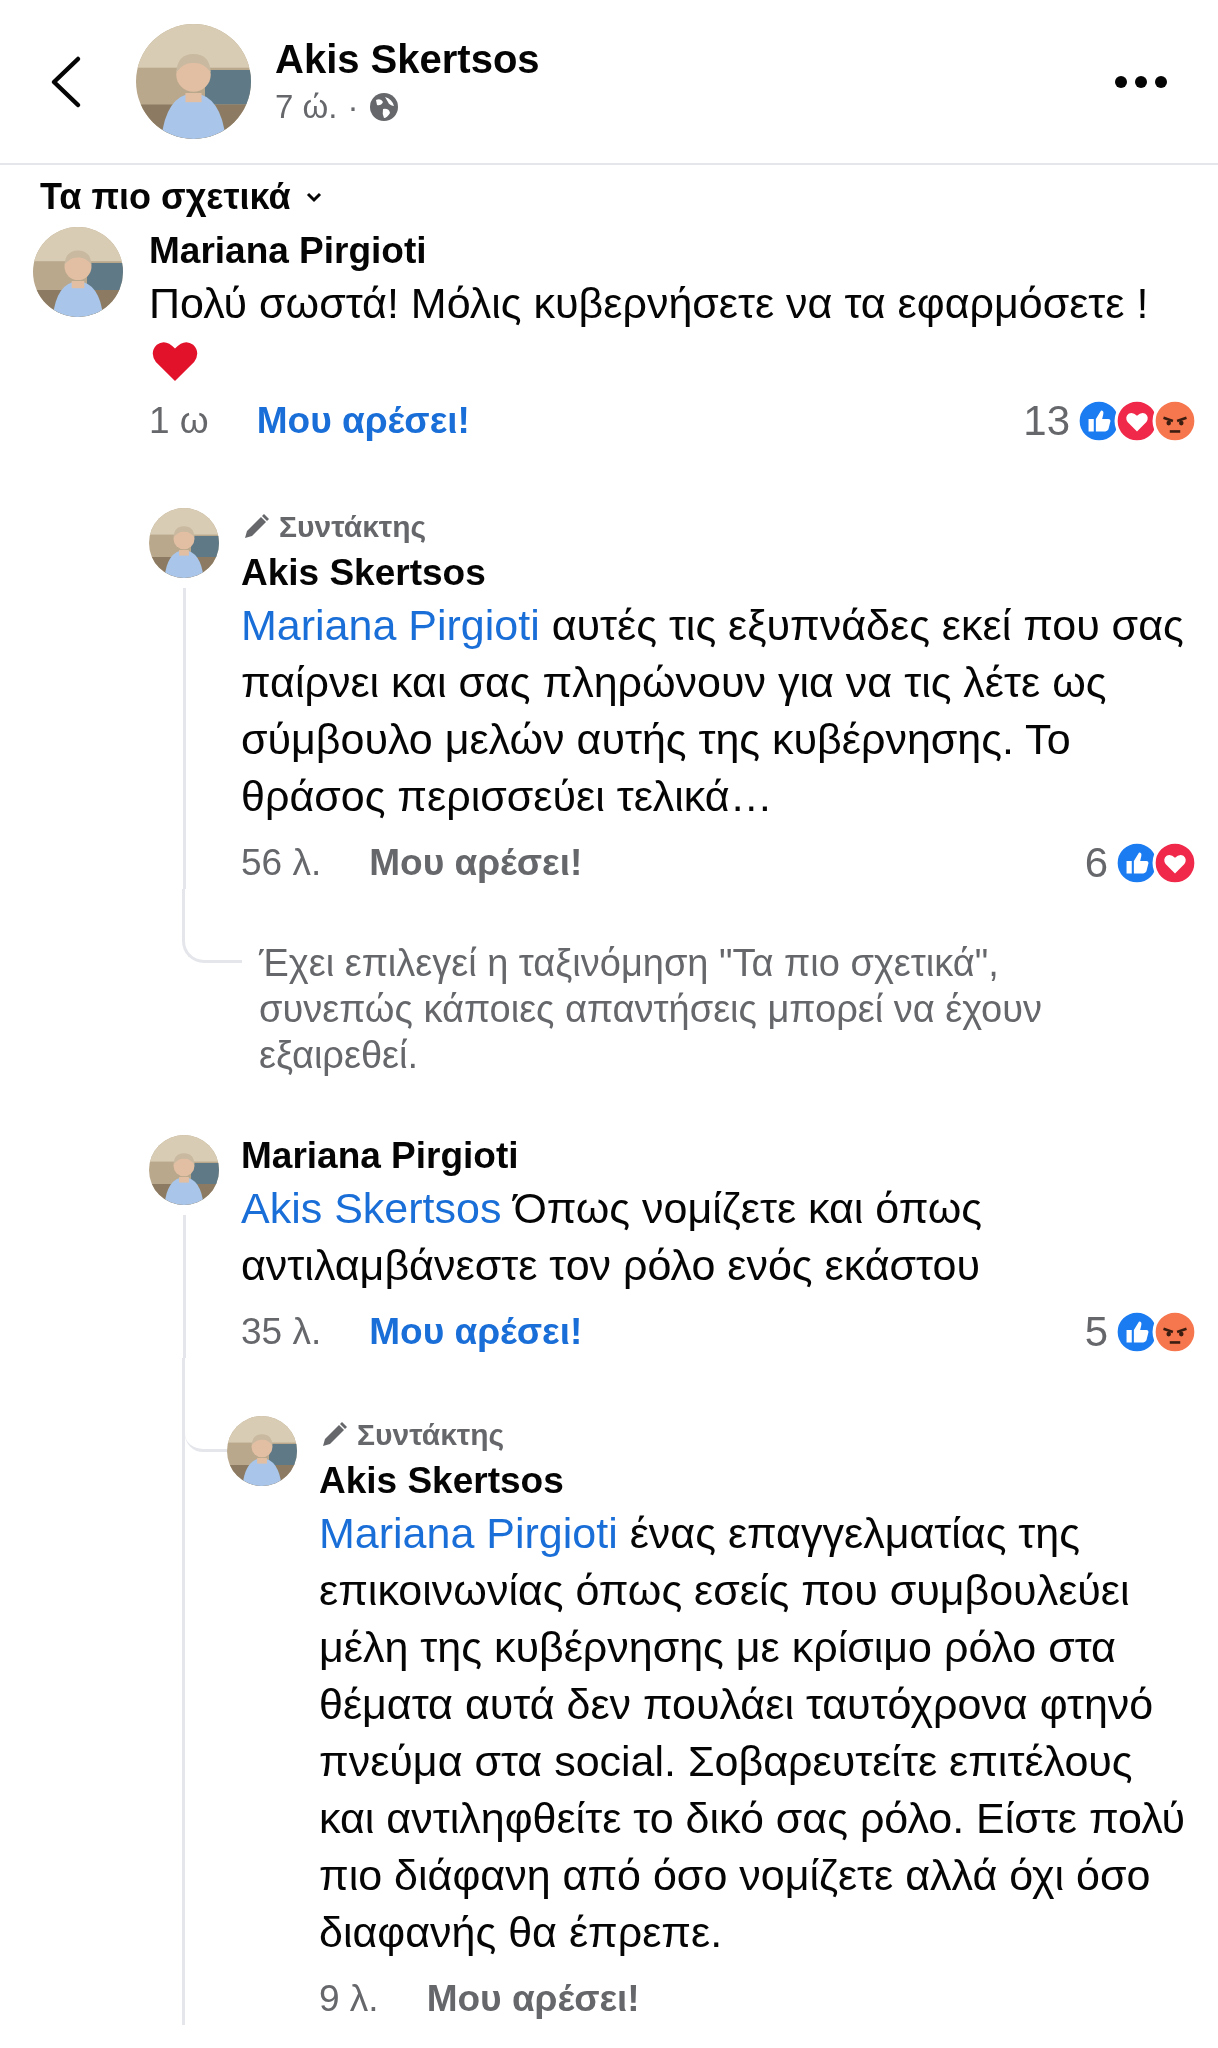 The height and width of the screenshot is (2048, 1218). What do you see at coordinates (313, 197) in the screenshot?
I see `chevron-down-icon` at bounding box center [313, 197].